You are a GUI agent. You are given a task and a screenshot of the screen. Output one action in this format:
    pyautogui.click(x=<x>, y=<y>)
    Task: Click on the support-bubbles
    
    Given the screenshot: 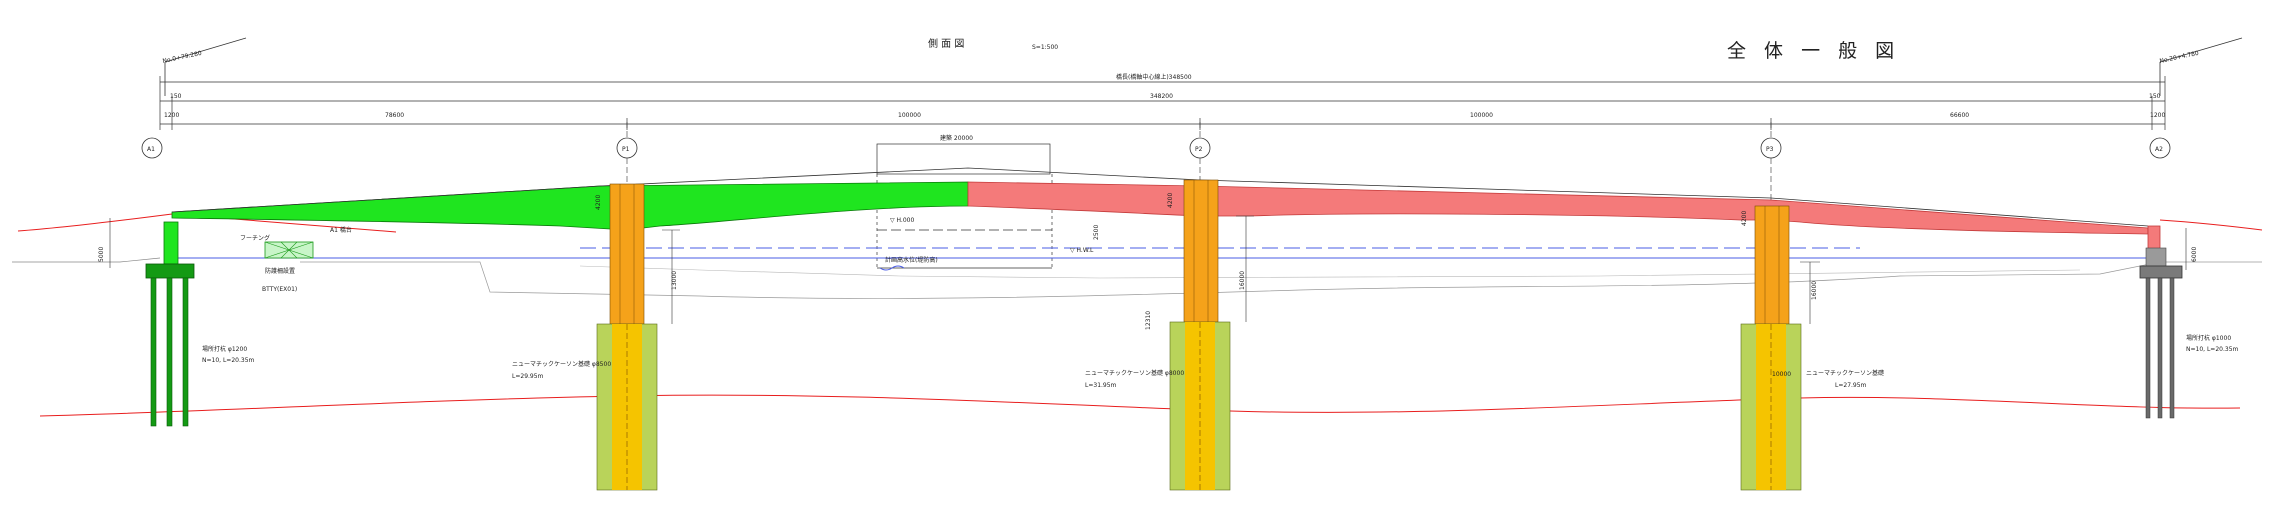 What is the action you would take?
    pyautogui.click(x=1156, y=148)
    